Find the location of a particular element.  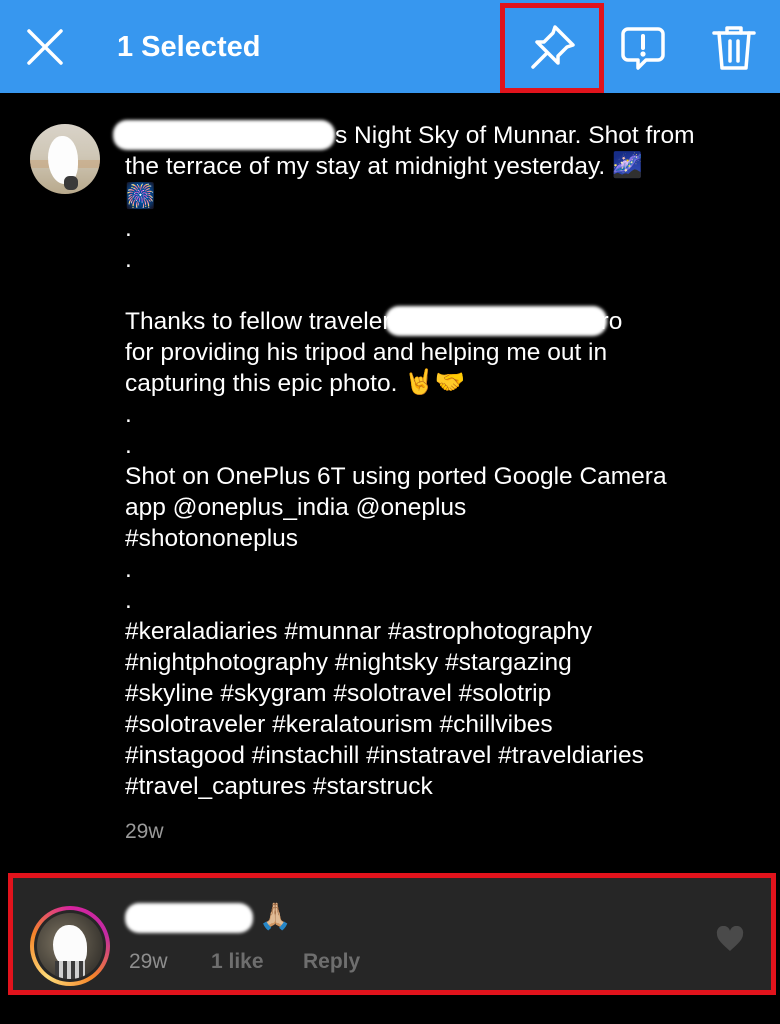

caption-line: #nightphotography #nightsky #stargazing is located at coordinates (348, 662).